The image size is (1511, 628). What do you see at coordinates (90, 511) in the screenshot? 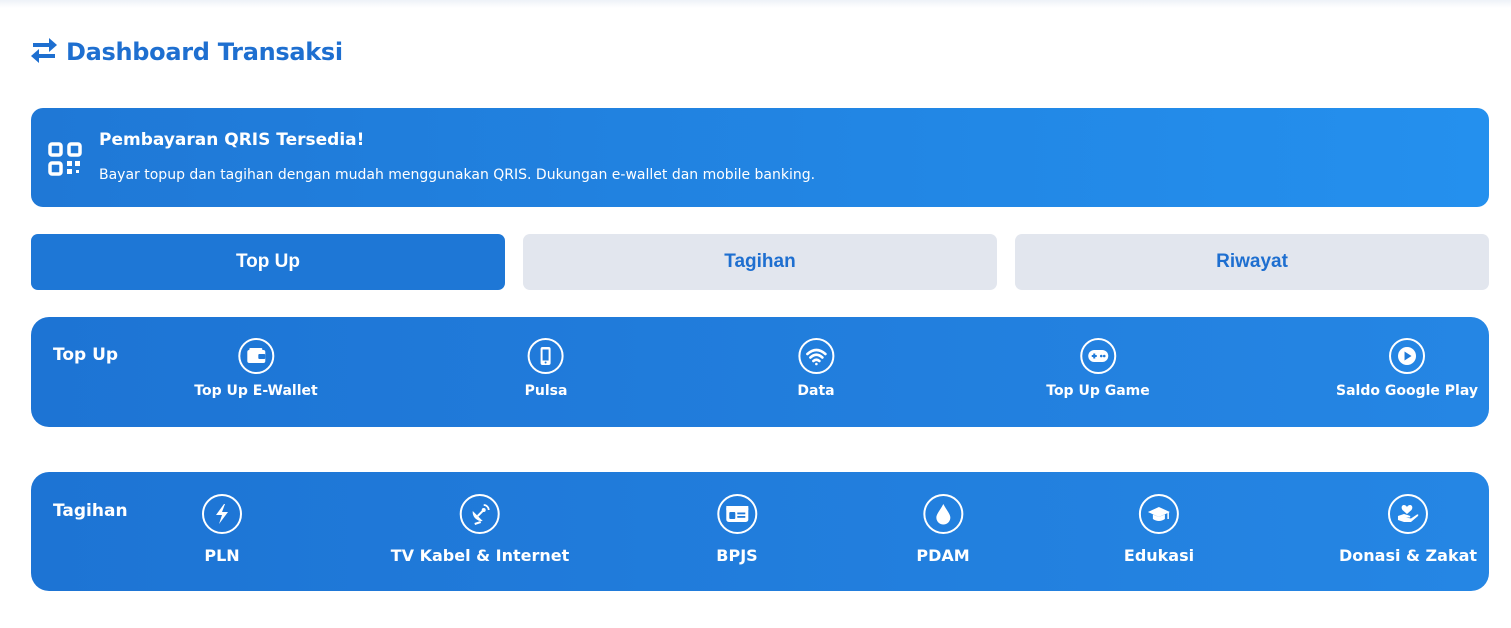
I see `tagihan-section-label: Tagihan` at bounding box center [90, 511].